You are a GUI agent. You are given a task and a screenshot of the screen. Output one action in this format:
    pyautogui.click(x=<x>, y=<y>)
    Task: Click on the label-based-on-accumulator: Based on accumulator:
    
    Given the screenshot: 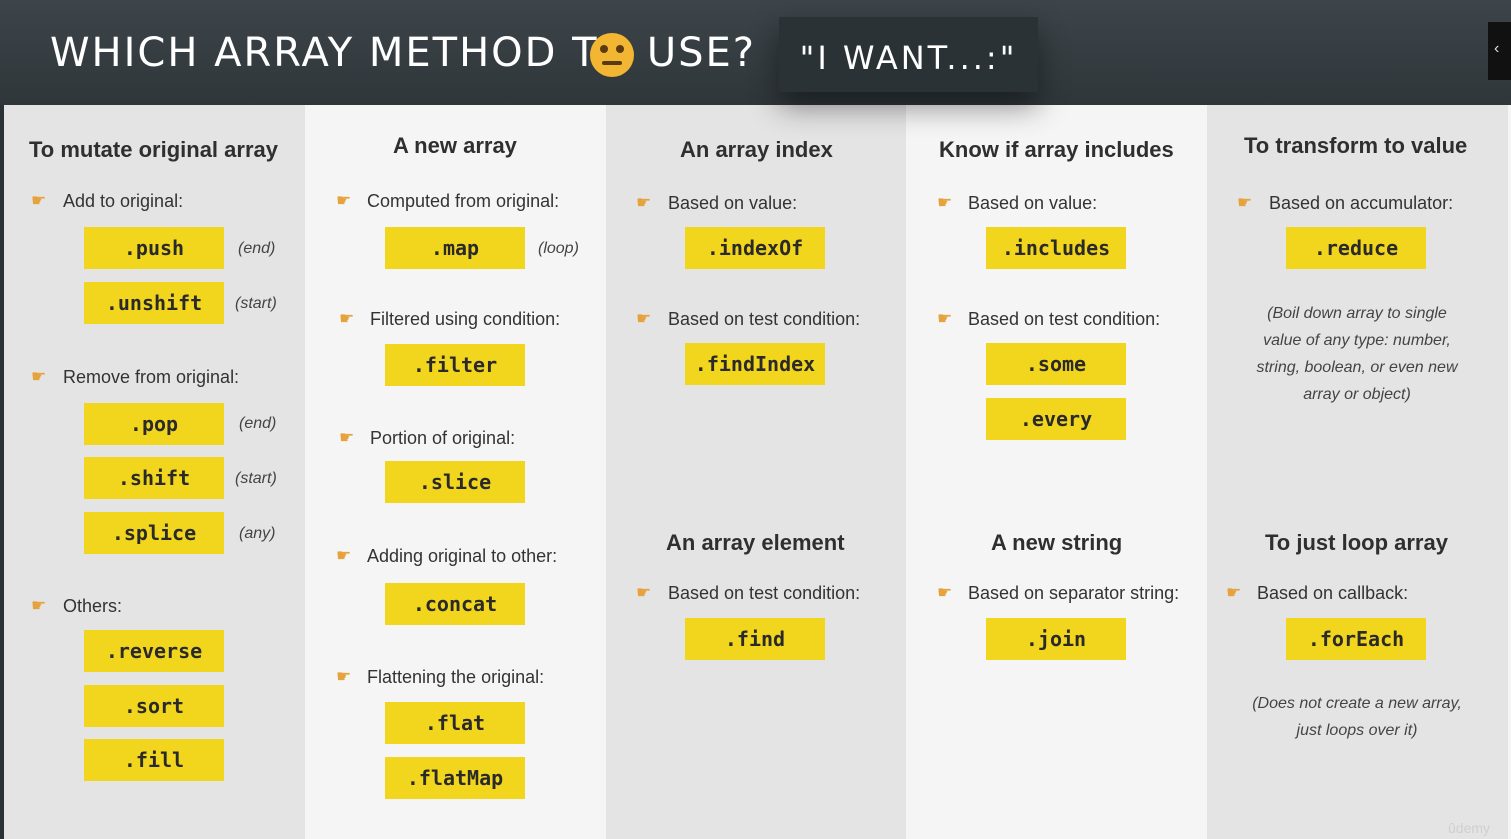 What is the action you would take?
    pyautogui.click(x=1361, y=203)
    